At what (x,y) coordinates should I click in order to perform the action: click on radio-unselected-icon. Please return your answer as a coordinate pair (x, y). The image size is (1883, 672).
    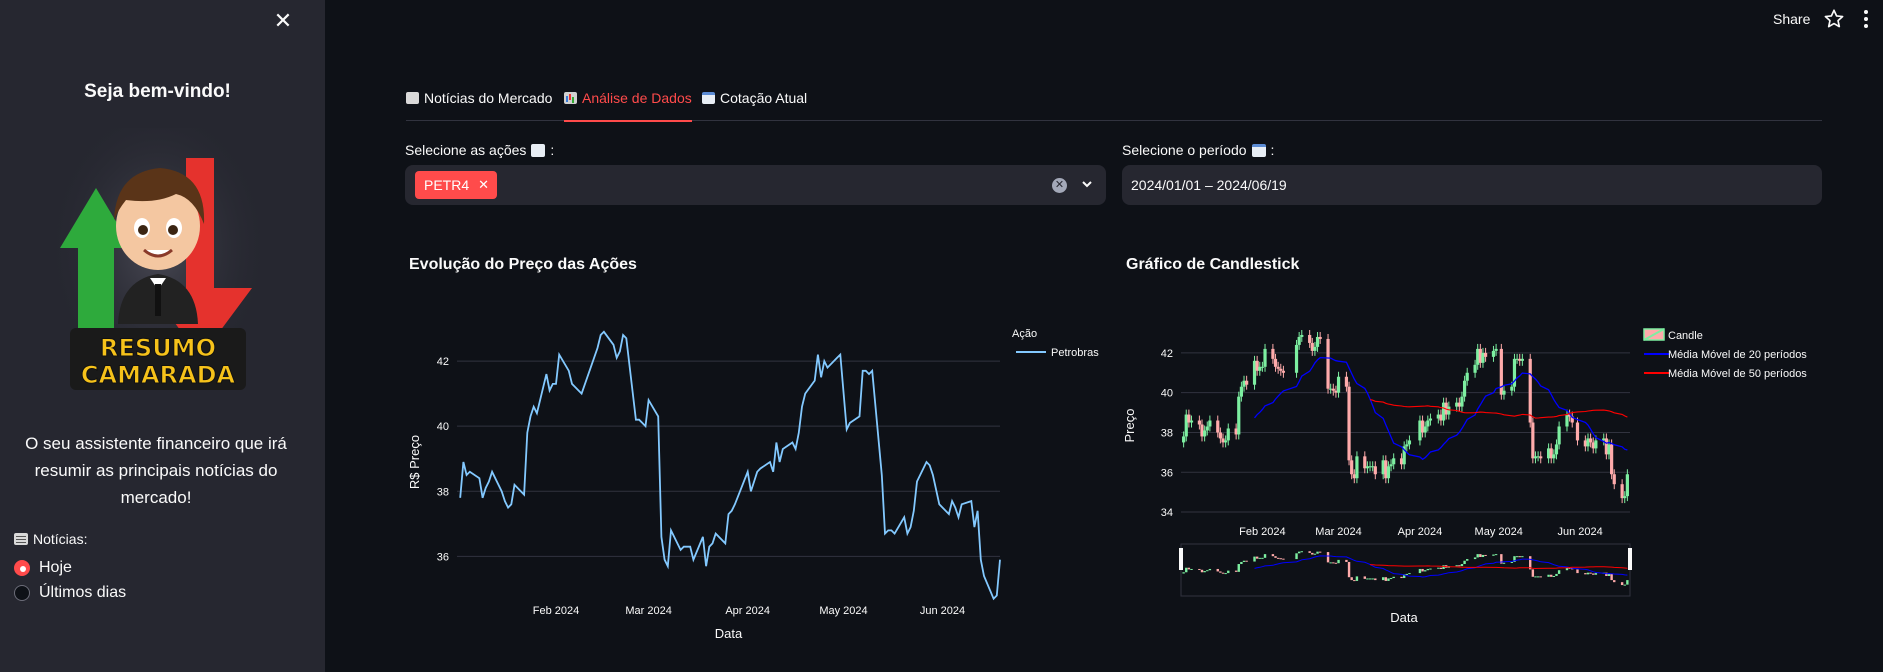
    Looking at the image, I should click on (22, 593).